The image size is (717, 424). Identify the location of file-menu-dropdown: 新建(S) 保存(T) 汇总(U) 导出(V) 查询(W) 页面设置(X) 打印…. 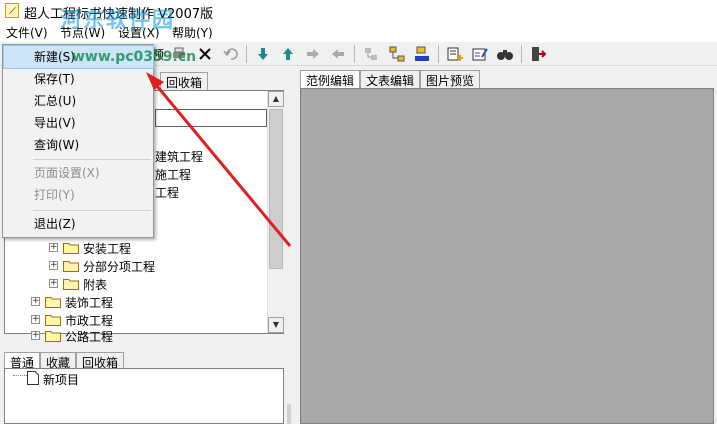
(78, 141).